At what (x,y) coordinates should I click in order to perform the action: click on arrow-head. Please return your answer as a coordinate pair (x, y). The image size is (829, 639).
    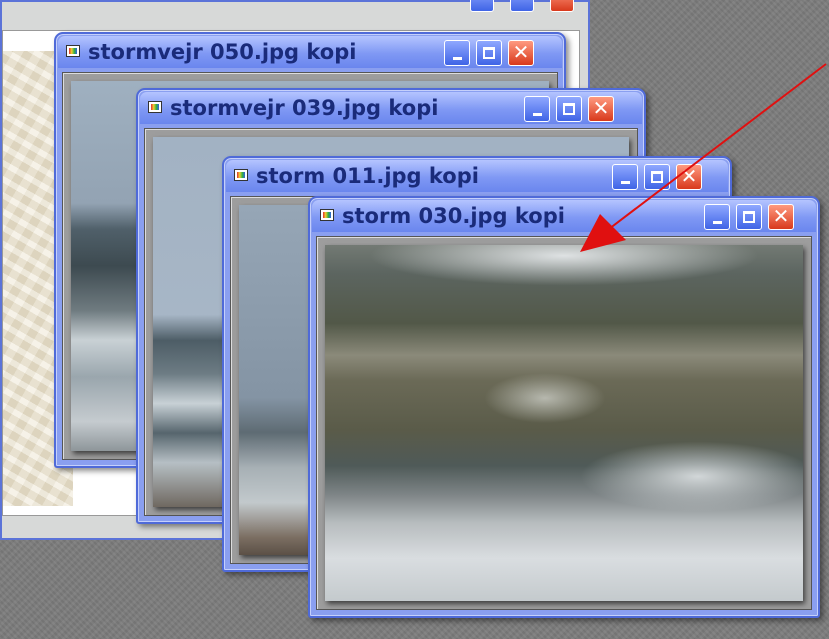
    Looking at the image, I should click on (603, 233).